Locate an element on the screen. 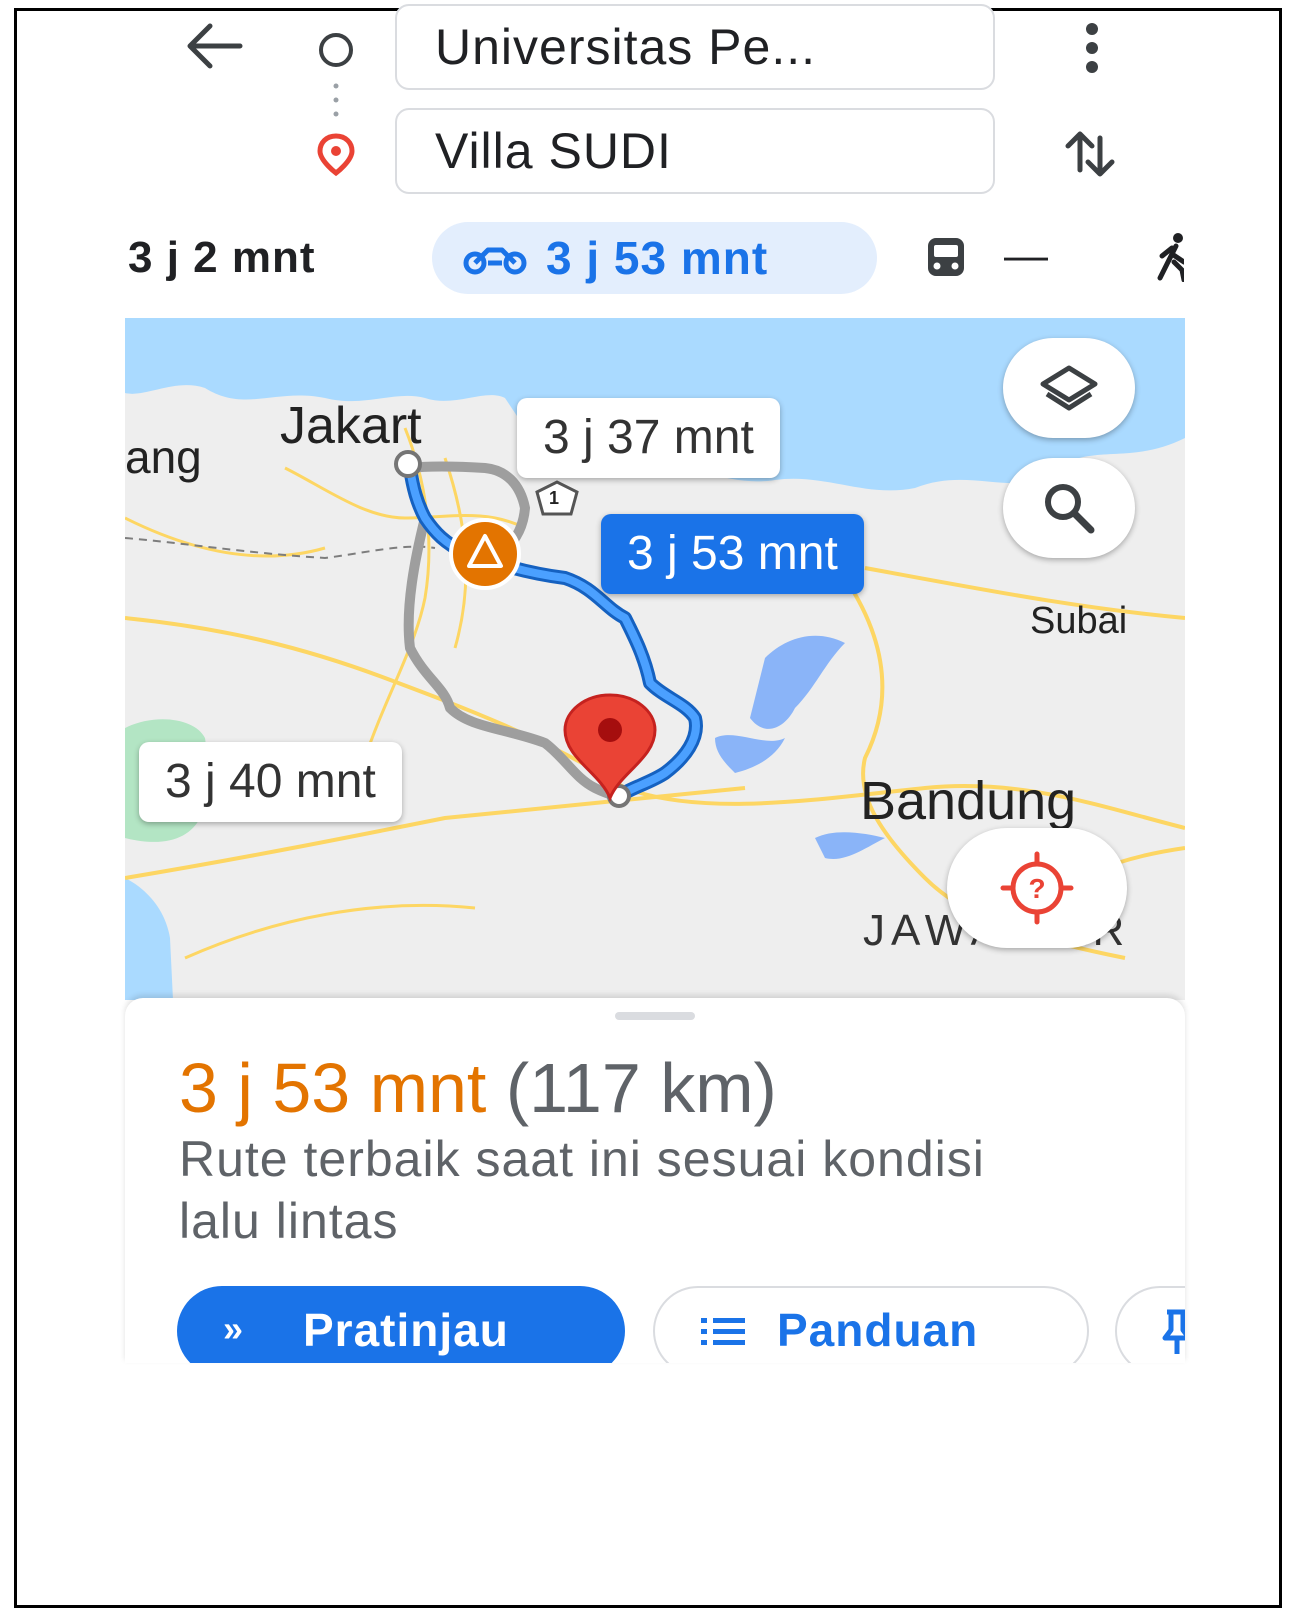 This screenshot has width=1298, height=1615. destination-input: Villa SUDI is located at coordinates (695, 151).